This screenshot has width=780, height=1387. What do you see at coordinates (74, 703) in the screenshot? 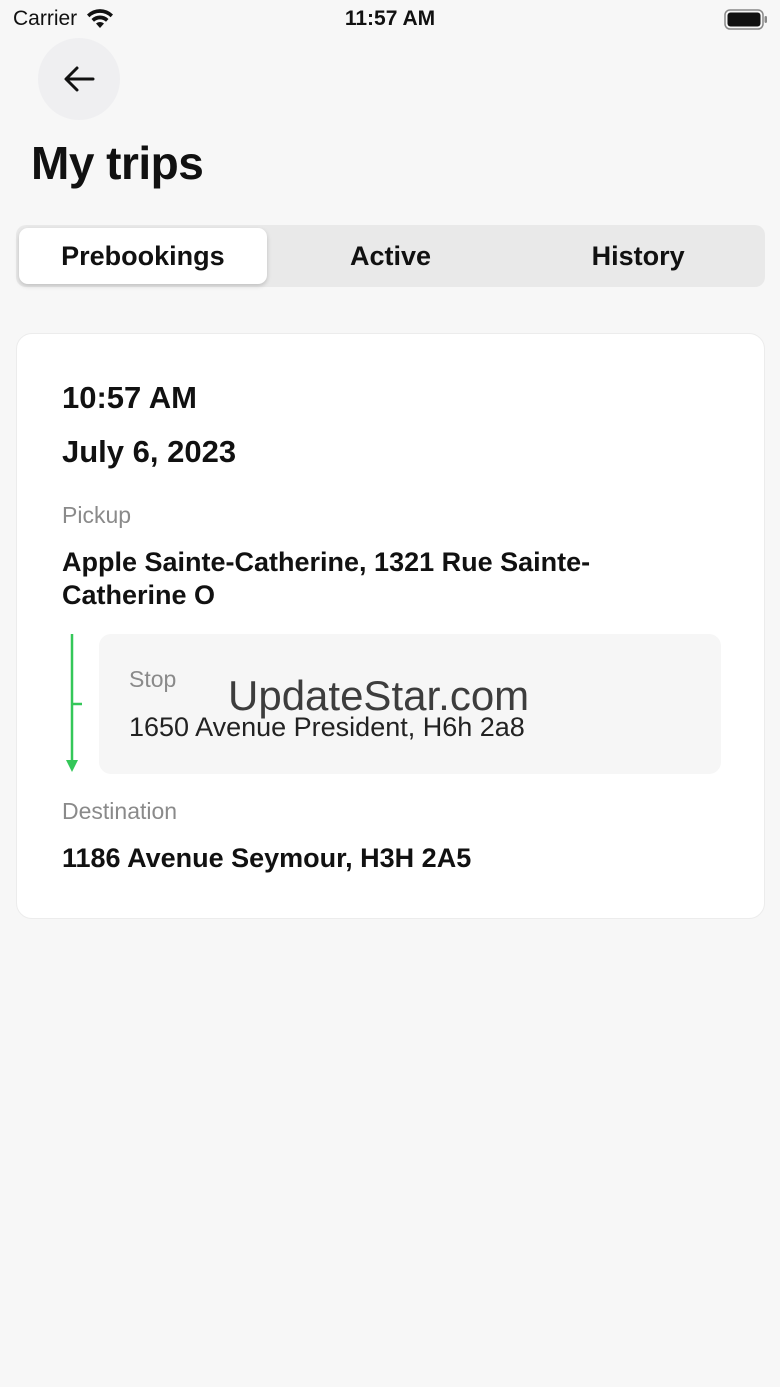
I see `route-arrow-icon` at bounding box center [74, 703].